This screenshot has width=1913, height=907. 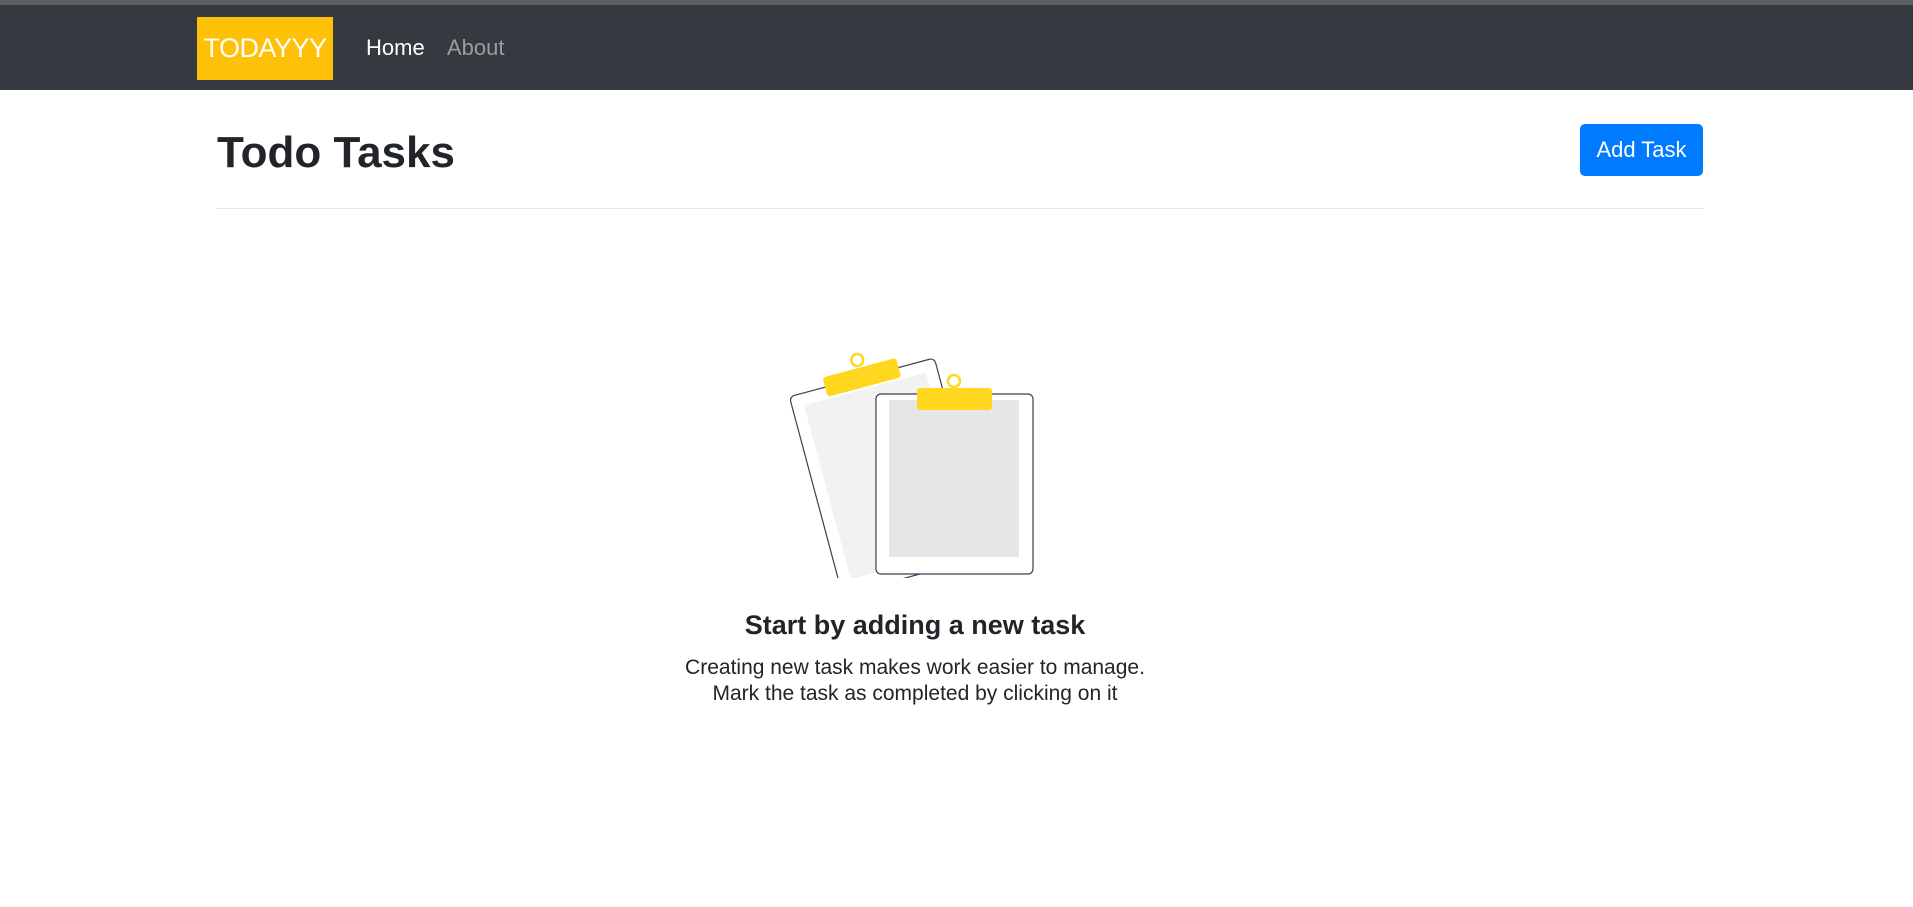 I want to click on header-divider, so click(x=960, y=208).